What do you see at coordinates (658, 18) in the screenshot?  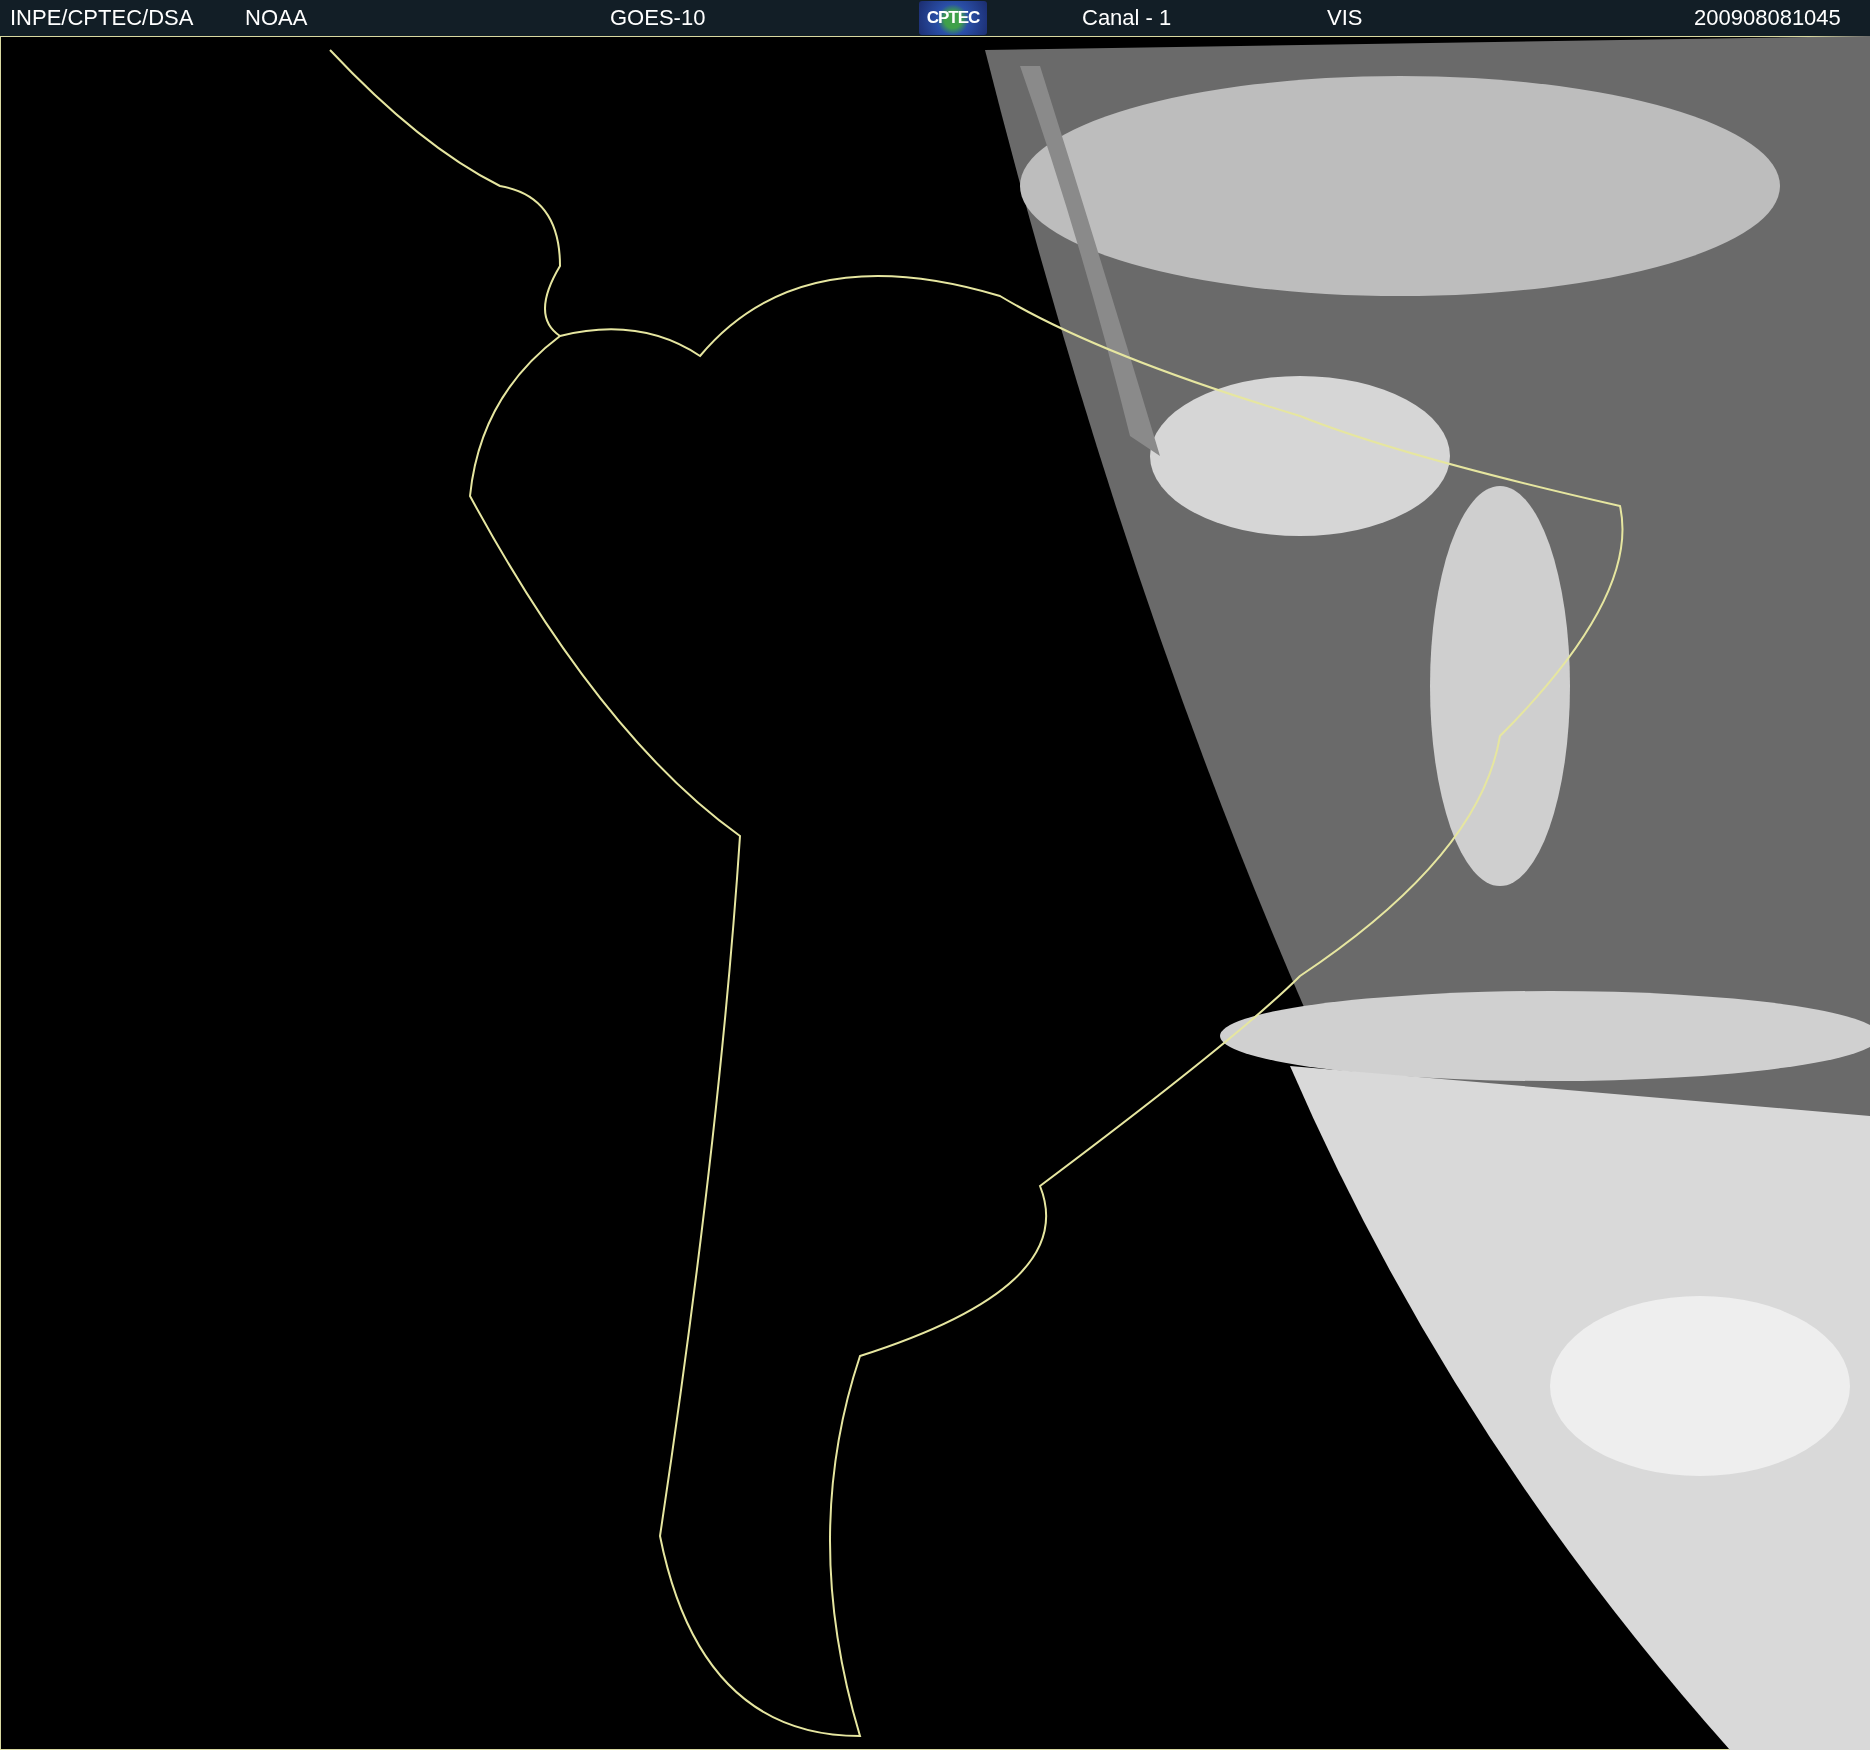 I see `header-label: GOES-10` at bounding box center [658, 18].